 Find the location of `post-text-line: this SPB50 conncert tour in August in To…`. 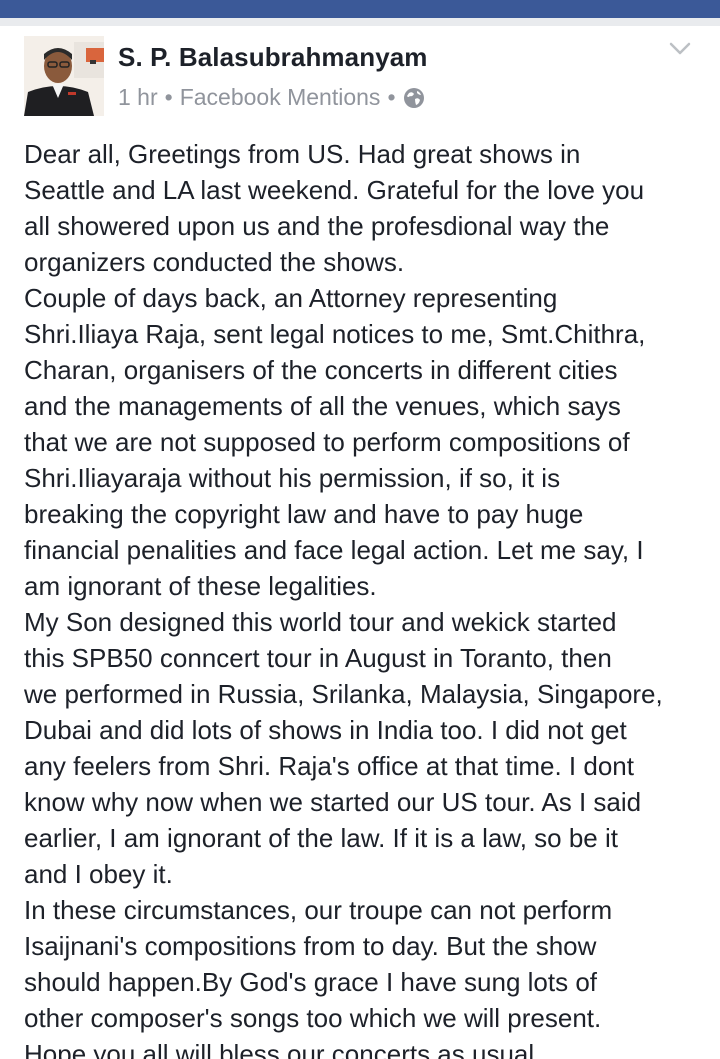

post-text-line: this SPB50 conncert tour in August in To… is located at coordinates (318, 658).